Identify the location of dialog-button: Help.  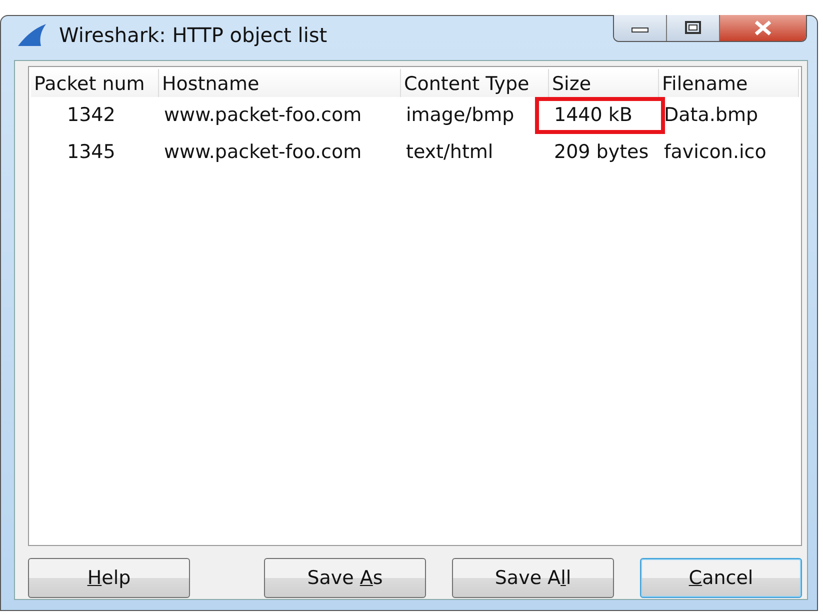
(109, 578).